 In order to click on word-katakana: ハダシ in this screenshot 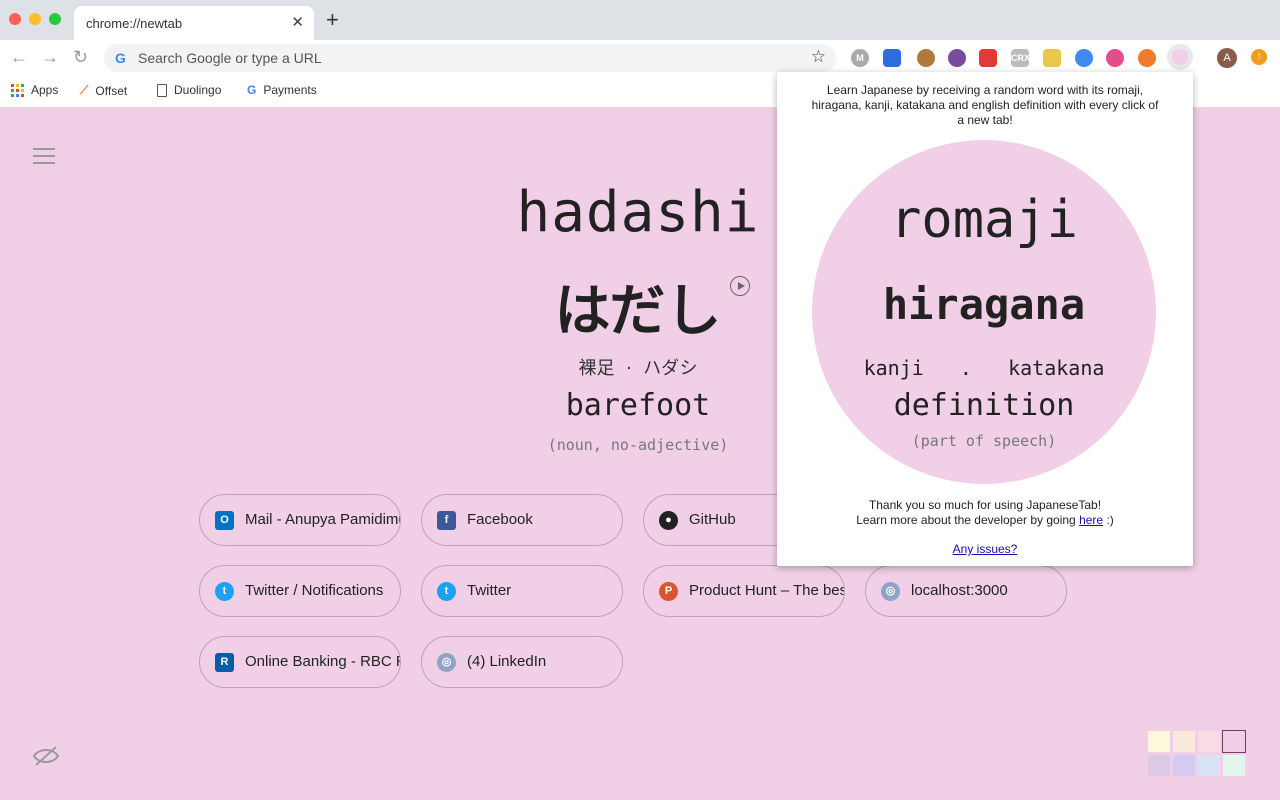, I will do `click(670, 368)`.